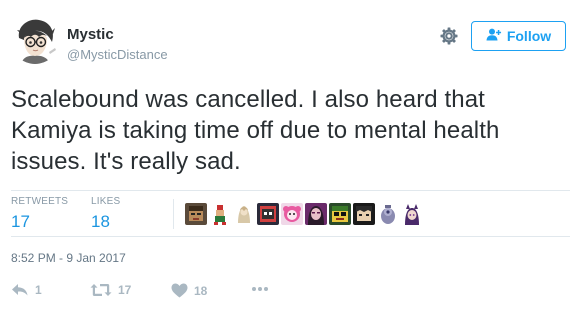 This screenshot has height=320, width=582. I want to click on more-icon, so click(260, 289).